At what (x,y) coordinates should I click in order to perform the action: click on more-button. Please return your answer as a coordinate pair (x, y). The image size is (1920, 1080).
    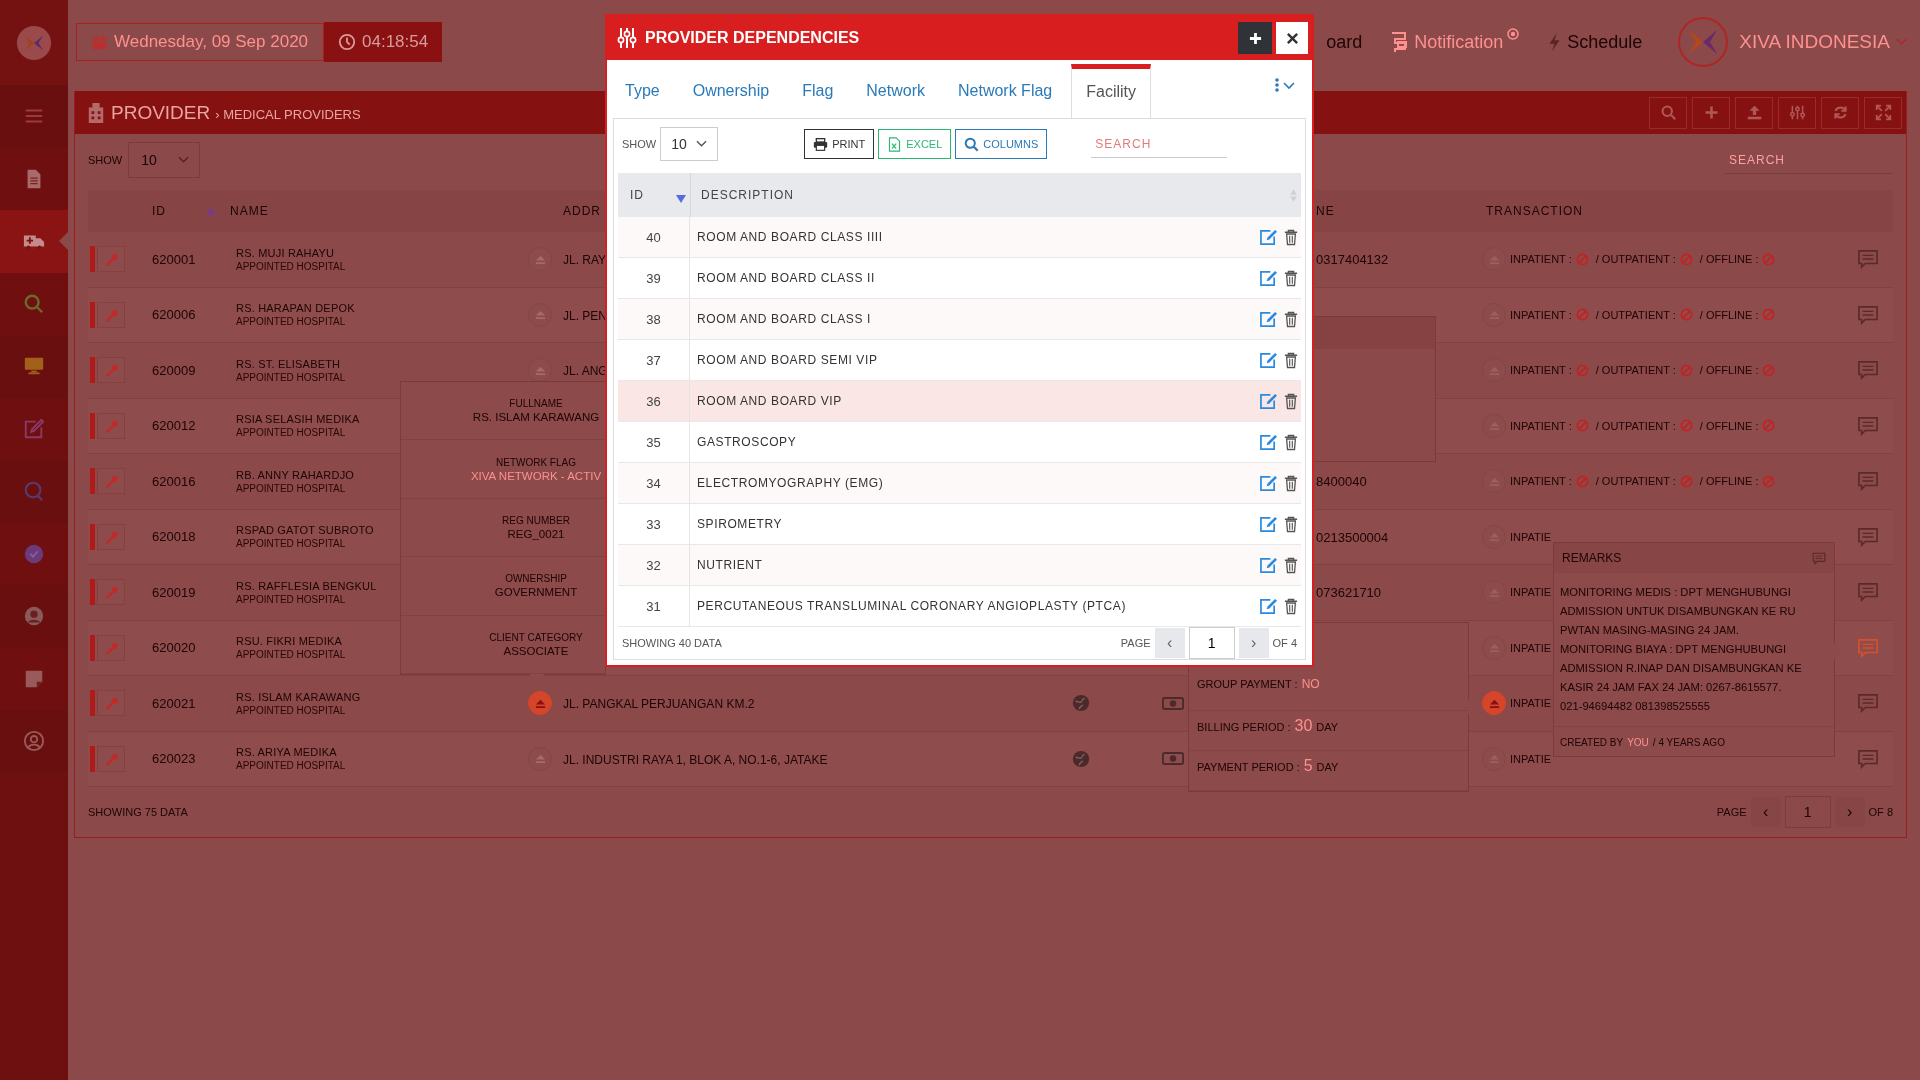
    Looking at the image, I should click on (1285, 85).